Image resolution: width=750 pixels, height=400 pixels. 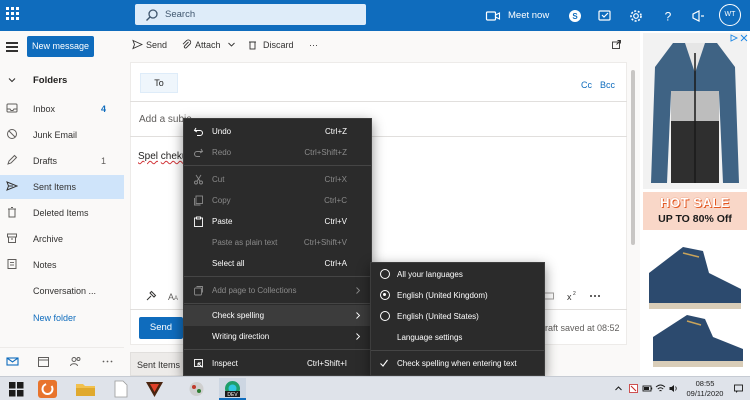 I want to click on pop-out-icon, so click(x=616, y=44).